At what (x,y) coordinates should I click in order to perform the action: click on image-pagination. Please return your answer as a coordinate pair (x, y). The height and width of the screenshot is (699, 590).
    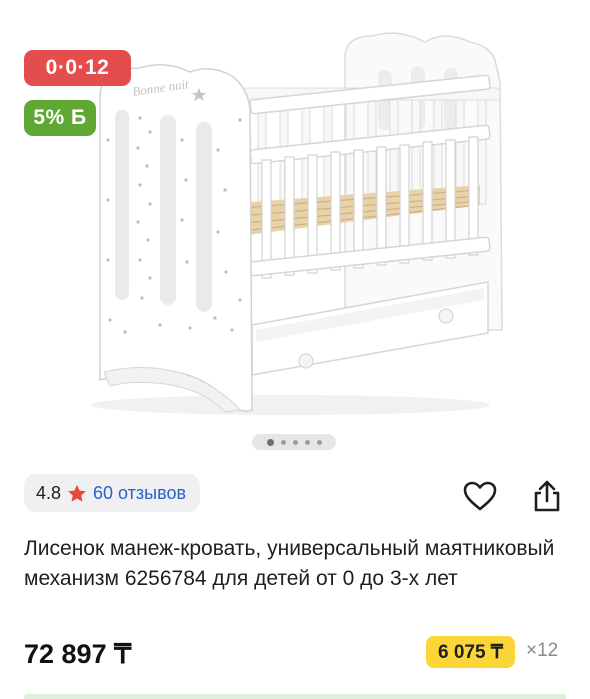
    Looking at the image, I should click on (294, 442).